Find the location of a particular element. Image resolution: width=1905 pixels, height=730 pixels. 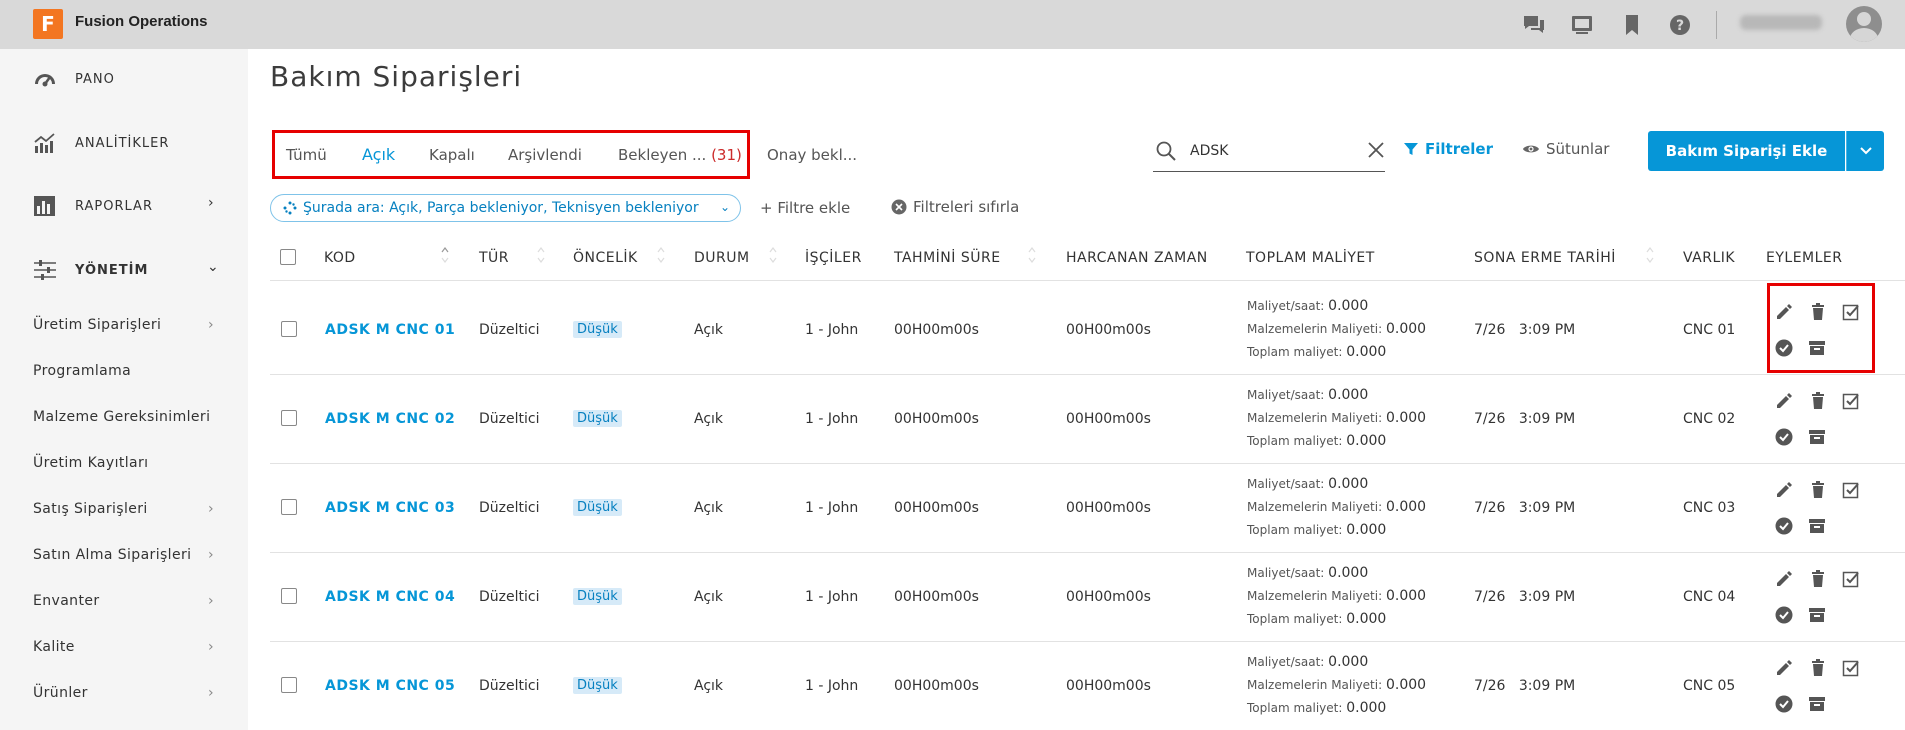

sidebar-sub-products: Ürünler is located at coordinates (60, 693).